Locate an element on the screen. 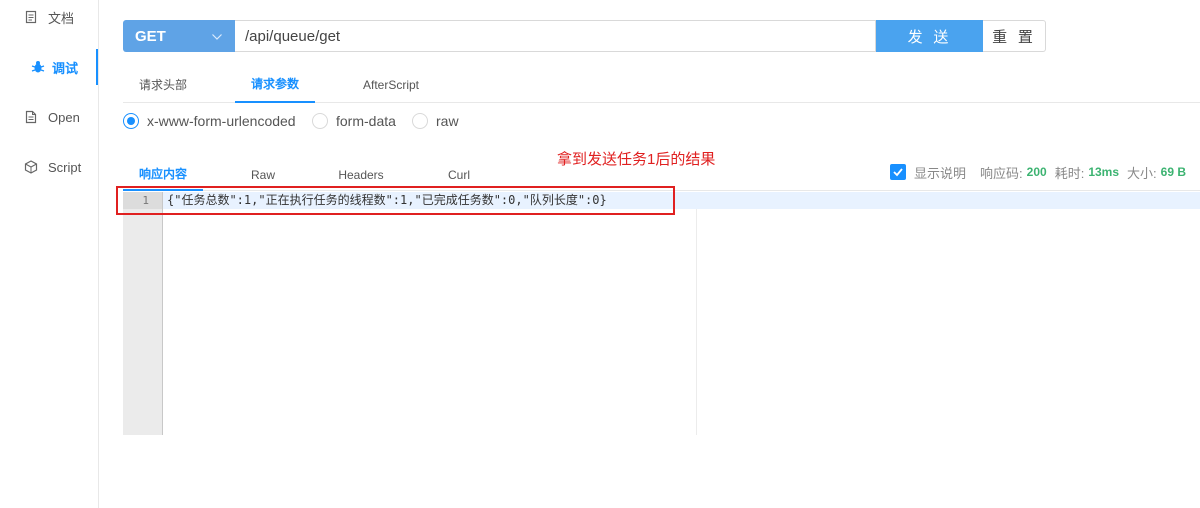  sidebar-item-label: 调试 is located at coordinates (65, 68).